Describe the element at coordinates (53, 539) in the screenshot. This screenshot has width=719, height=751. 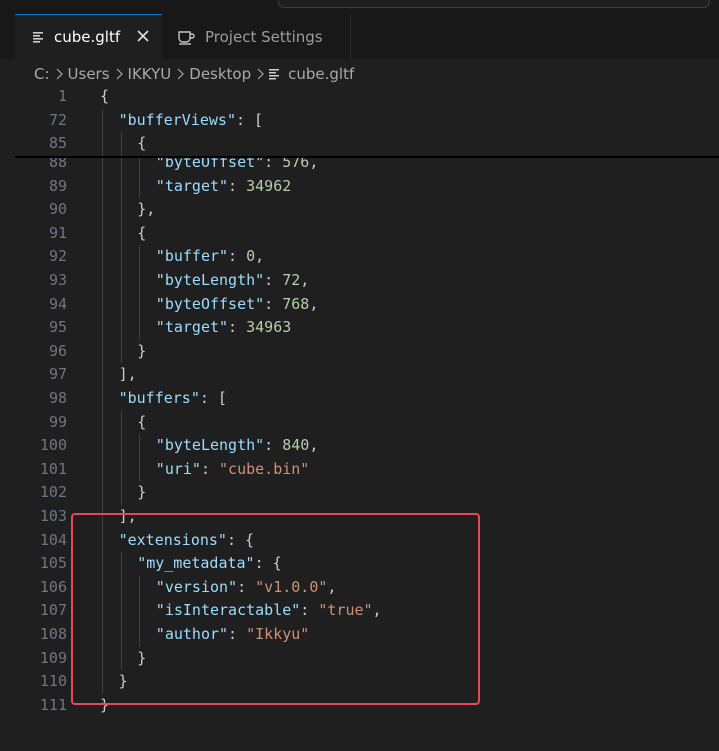
I see `line-number: 104` at that location.